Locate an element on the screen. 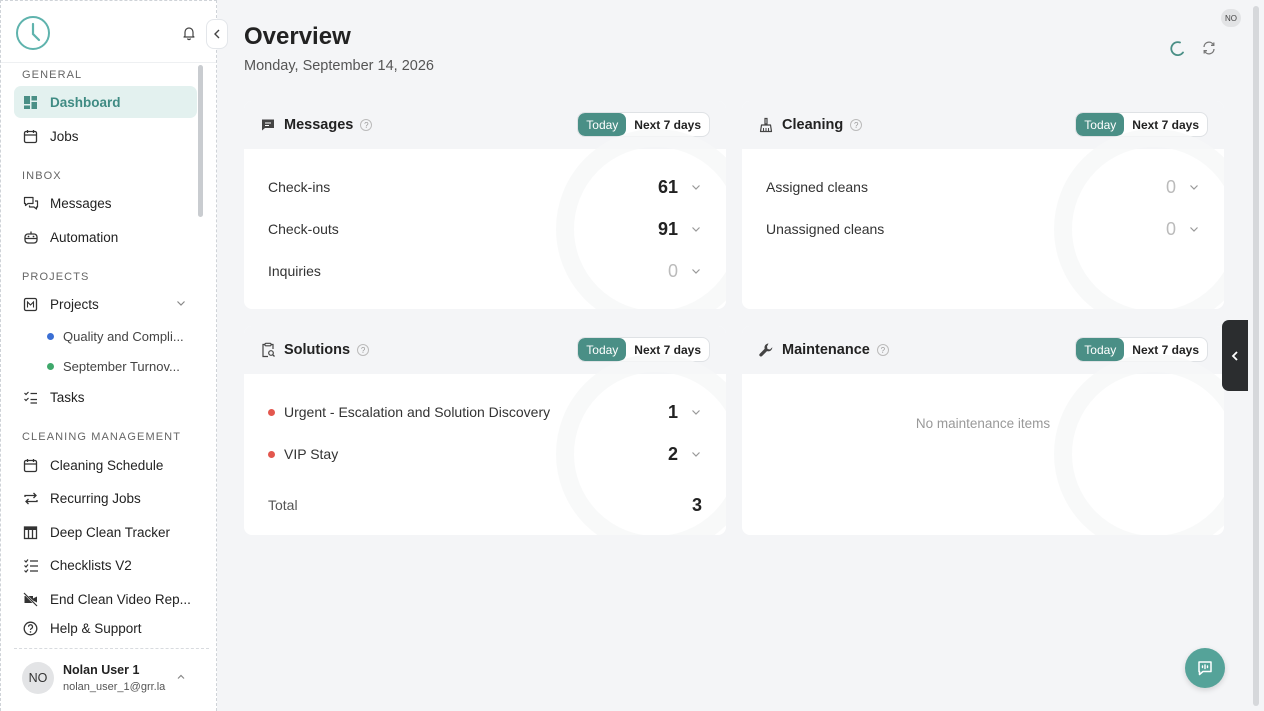  stat-value: 61 is located at coordinates (667, 186).